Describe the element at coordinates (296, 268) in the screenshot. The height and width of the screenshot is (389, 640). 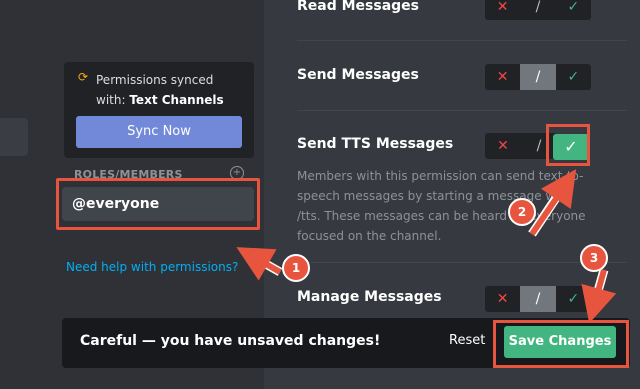
I see `step-badge-1: 1` at that location.